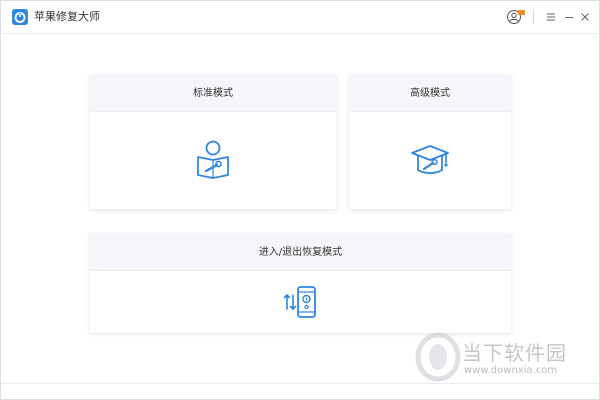  What do you see at coordinates (585, 17) in the screenshot?
I see `close-icon` at bounding box center [585, 17].